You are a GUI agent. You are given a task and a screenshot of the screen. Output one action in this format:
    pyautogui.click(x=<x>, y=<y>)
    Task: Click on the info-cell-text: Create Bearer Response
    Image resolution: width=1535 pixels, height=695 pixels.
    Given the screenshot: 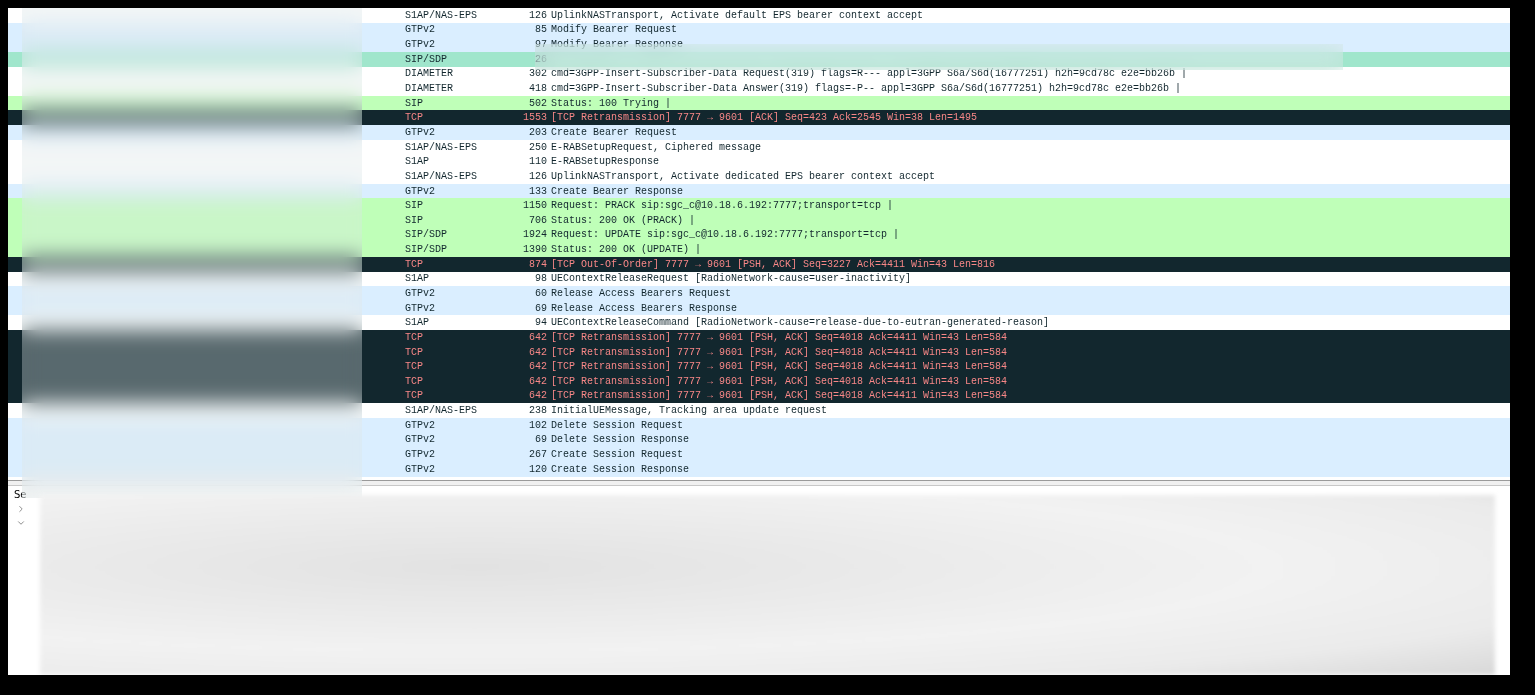 What is the action you would take?
    pyautogui.click(x=617, y=191)
    